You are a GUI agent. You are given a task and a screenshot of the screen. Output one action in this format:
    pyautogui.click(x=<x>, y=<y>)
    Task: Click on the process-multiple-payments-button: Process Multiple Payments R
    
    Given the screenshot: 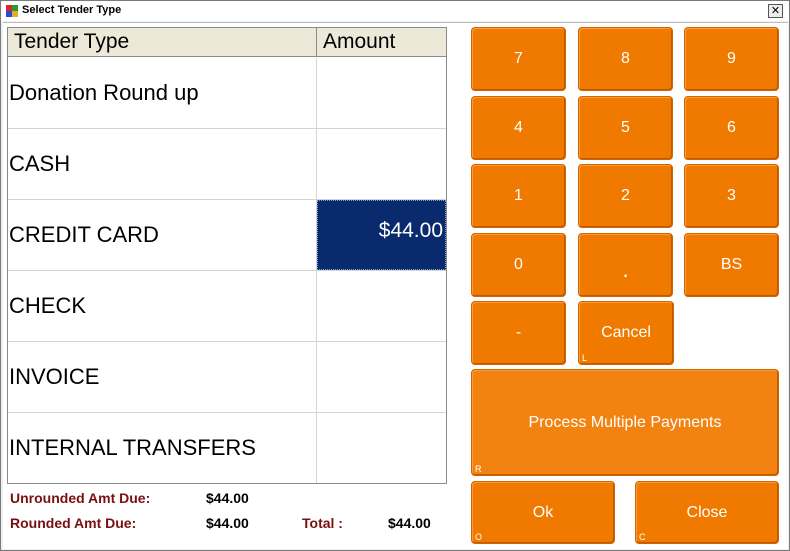 What is the action you would take?
    pyautogui.click(x=625, y=422)
    